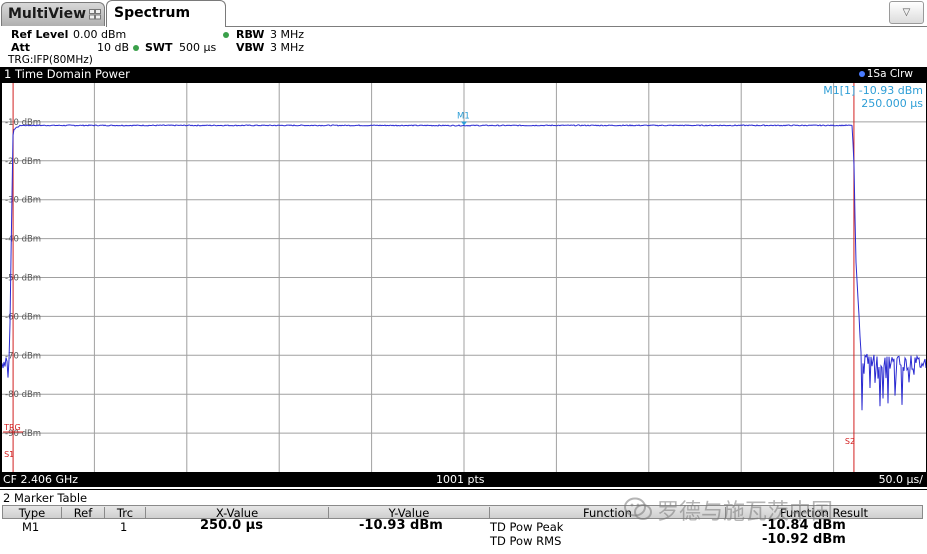 The height and width of the screenshot is (554, 927). What do you see at coordinates (463, 13) in the screenshot?
I see `tab-bar: MultiView Spectrum ▽` at bounding box center [463, 13].